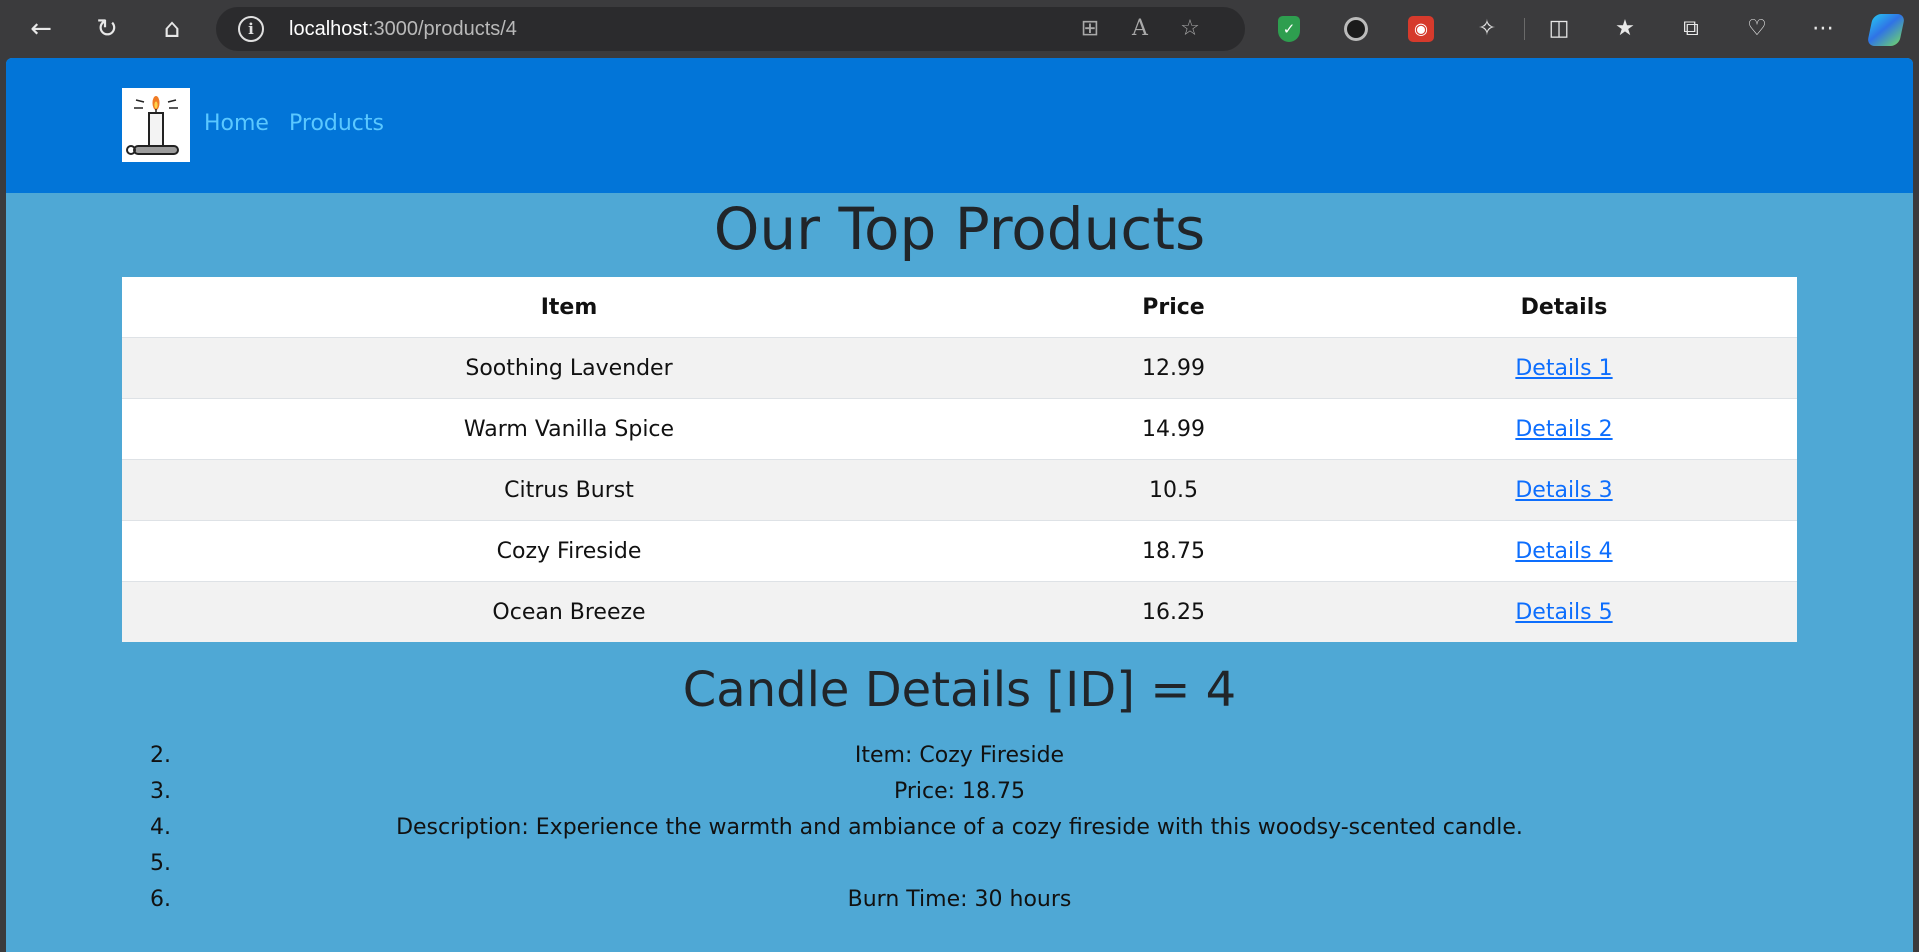 The image size is (1919, 952). I want to click on item-cell: Warm Vanilla Spice, so click(569, 429).